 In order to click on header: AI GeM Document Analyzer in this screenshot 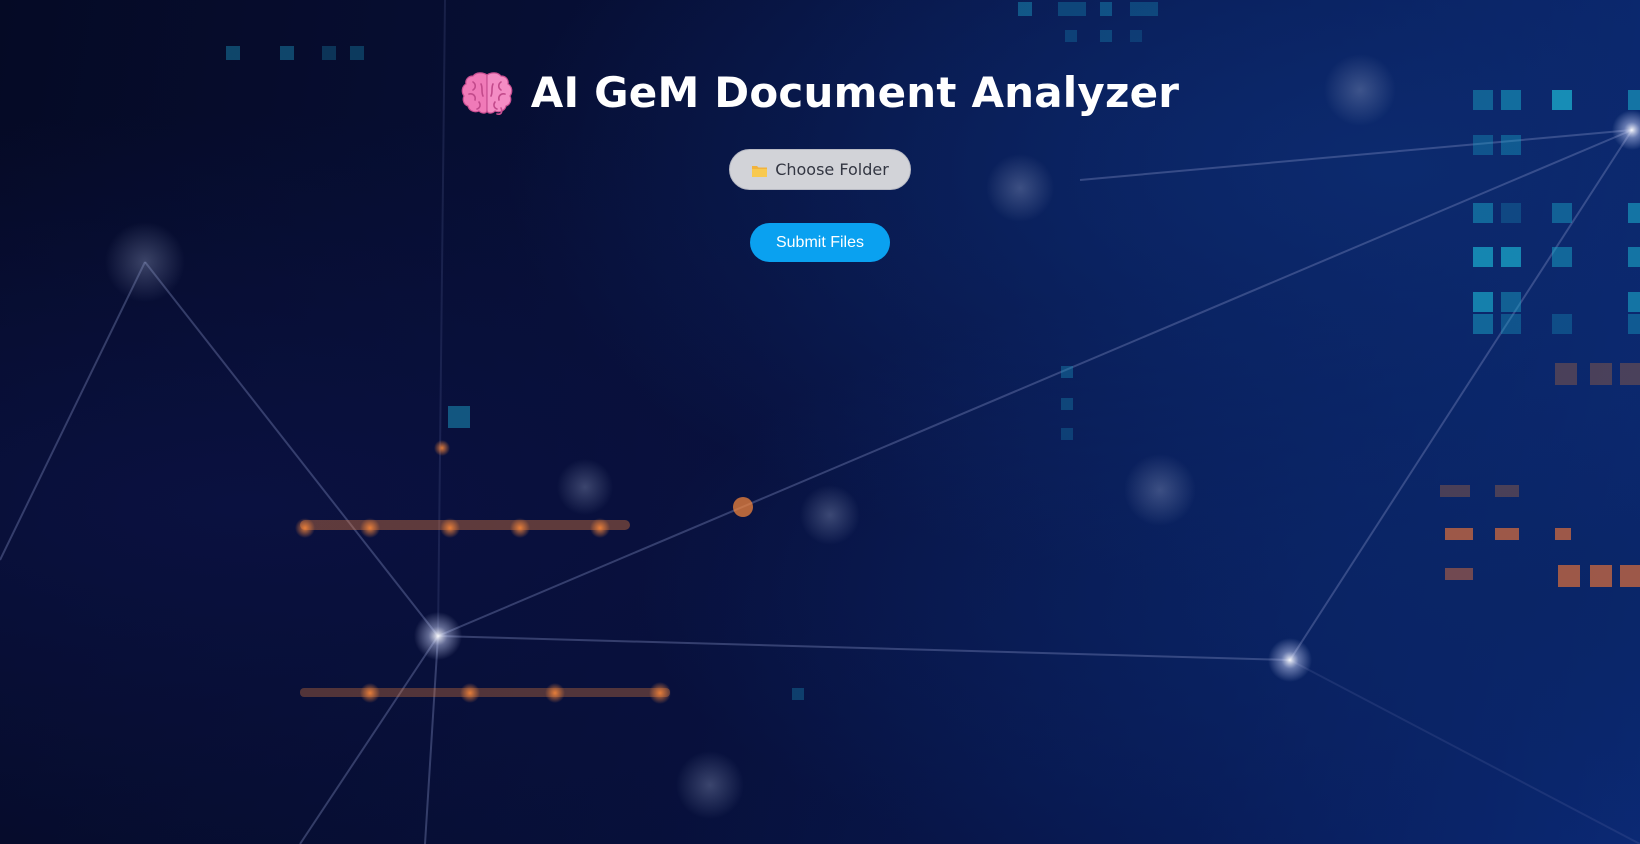, I will do `click(820, 92)`.